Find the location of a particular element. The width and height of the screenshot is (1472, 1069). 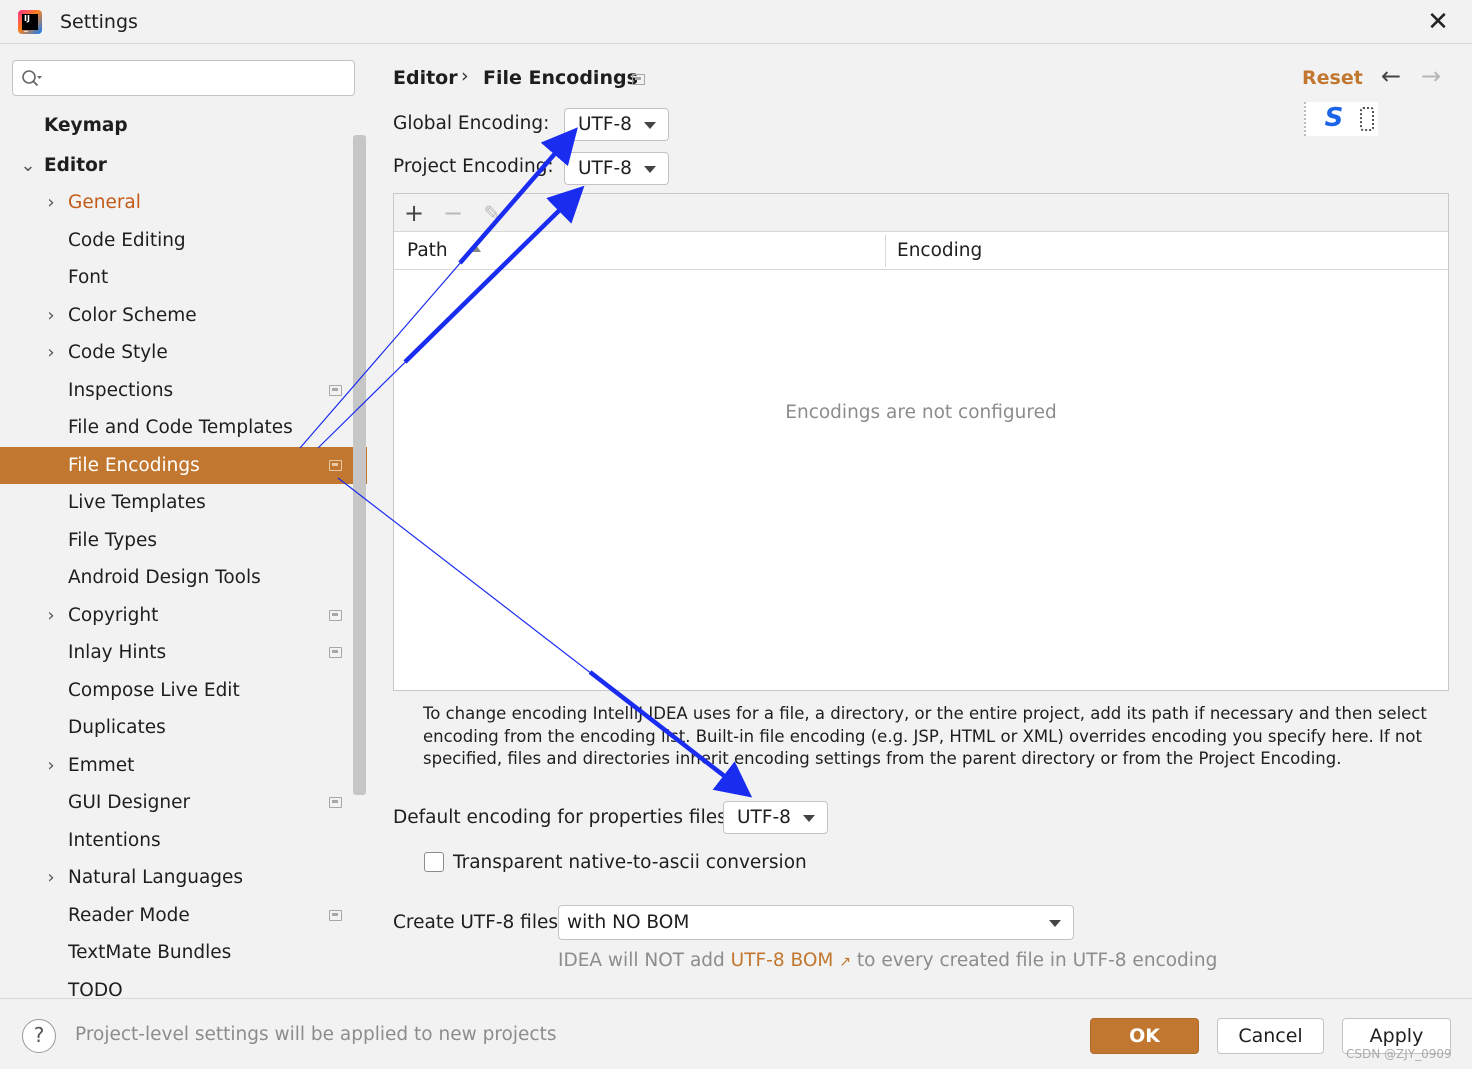

column-header-path: Path is located at coordinates (642, 251).